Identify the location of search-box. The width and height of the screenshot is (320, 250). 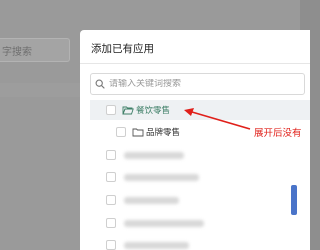
(197, 84).